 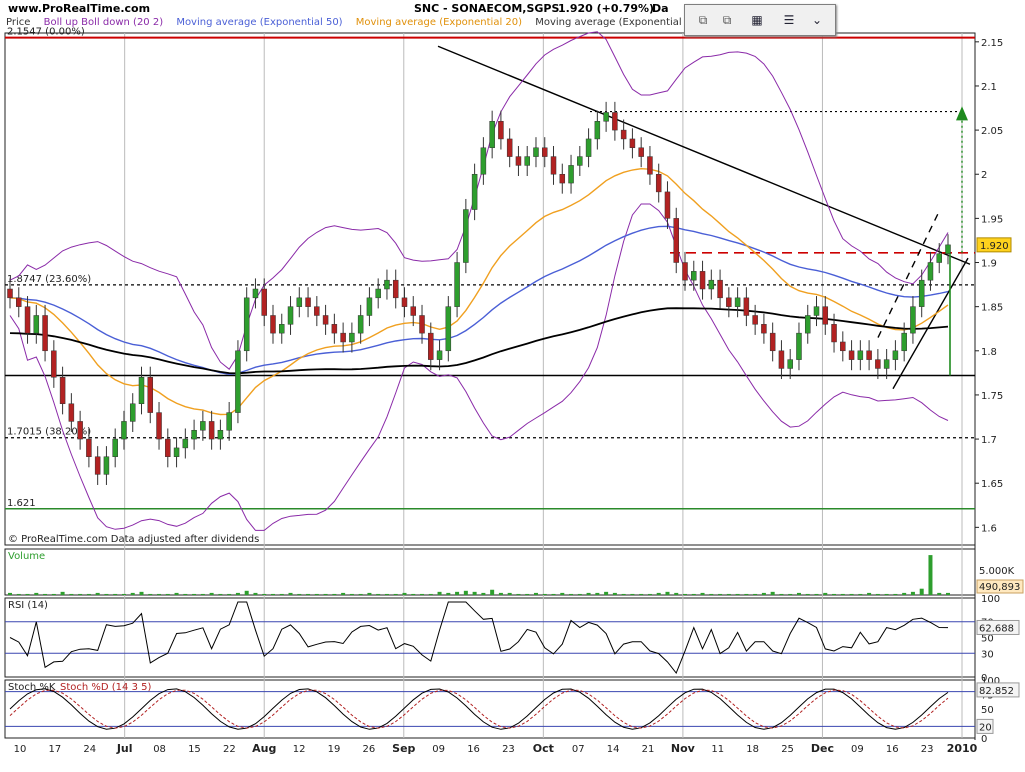 What do you see at coordinates (927, 749) in the screenshot?
I see `x-tick-label: 23` at bounding box center [927, 749].